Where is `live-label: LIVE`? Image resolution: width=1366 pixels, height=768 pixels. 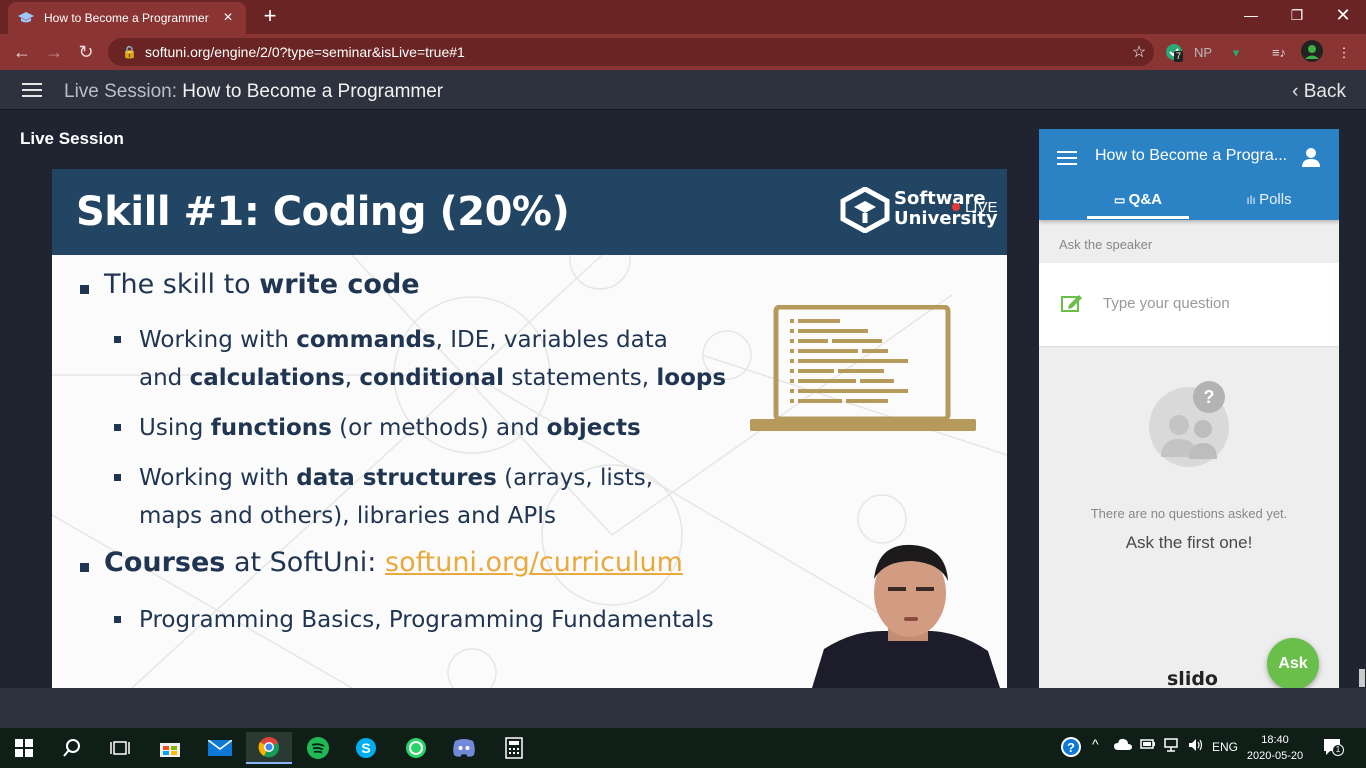
live-label: LIVE is located at coordinates (981, 207).